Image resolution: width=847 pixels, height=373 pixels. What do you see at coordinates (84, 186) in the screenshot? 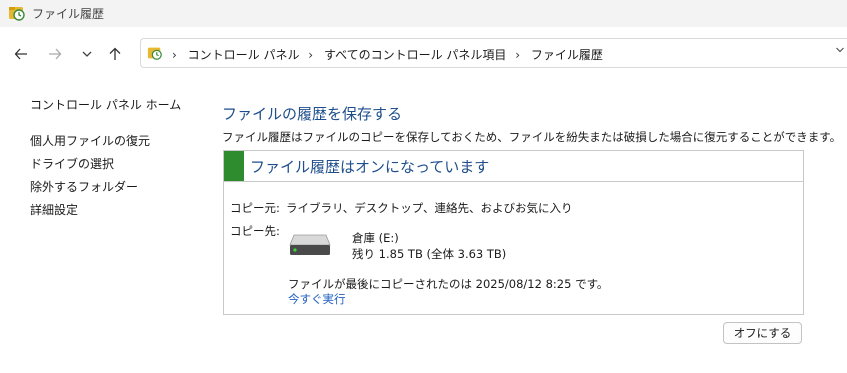
I see `sidebar-item-exclude-folders: 除外するフォルダー` at bounding box center [84, 186].